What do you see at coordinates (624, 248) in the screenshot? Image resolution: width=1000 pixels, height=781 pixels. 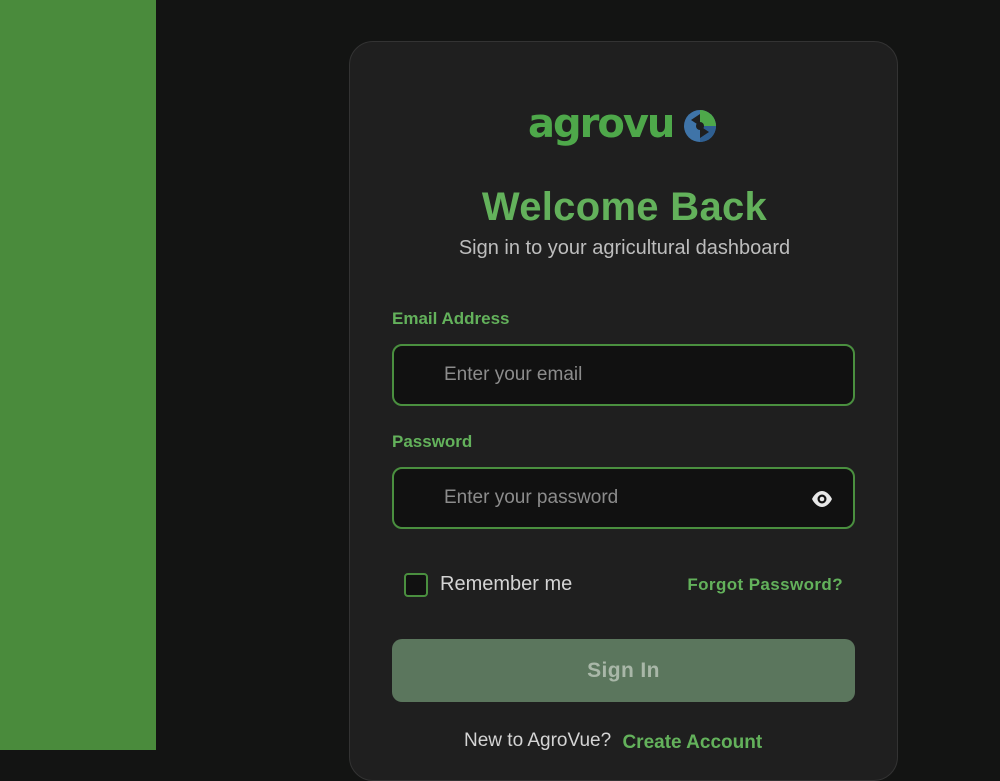 I see `page-subtitle: Sign in to your agricultural dashboard` at bounding box center [624, 248].